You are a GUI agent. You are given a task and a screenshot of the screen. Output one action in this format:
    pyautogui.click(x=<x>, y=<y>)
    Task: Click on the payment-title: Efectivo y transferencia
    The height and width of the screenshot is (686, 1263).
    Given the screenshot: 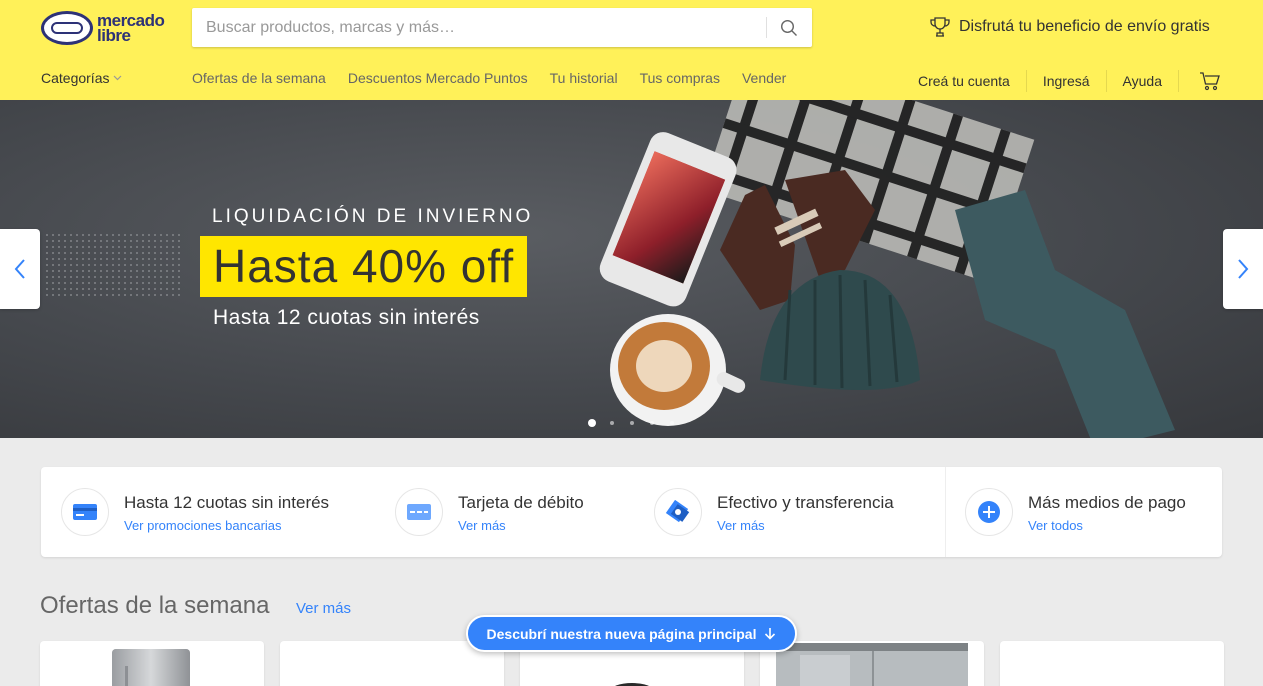 What is the action you would take?
    pyautogui.click(x=805, y=502)
    